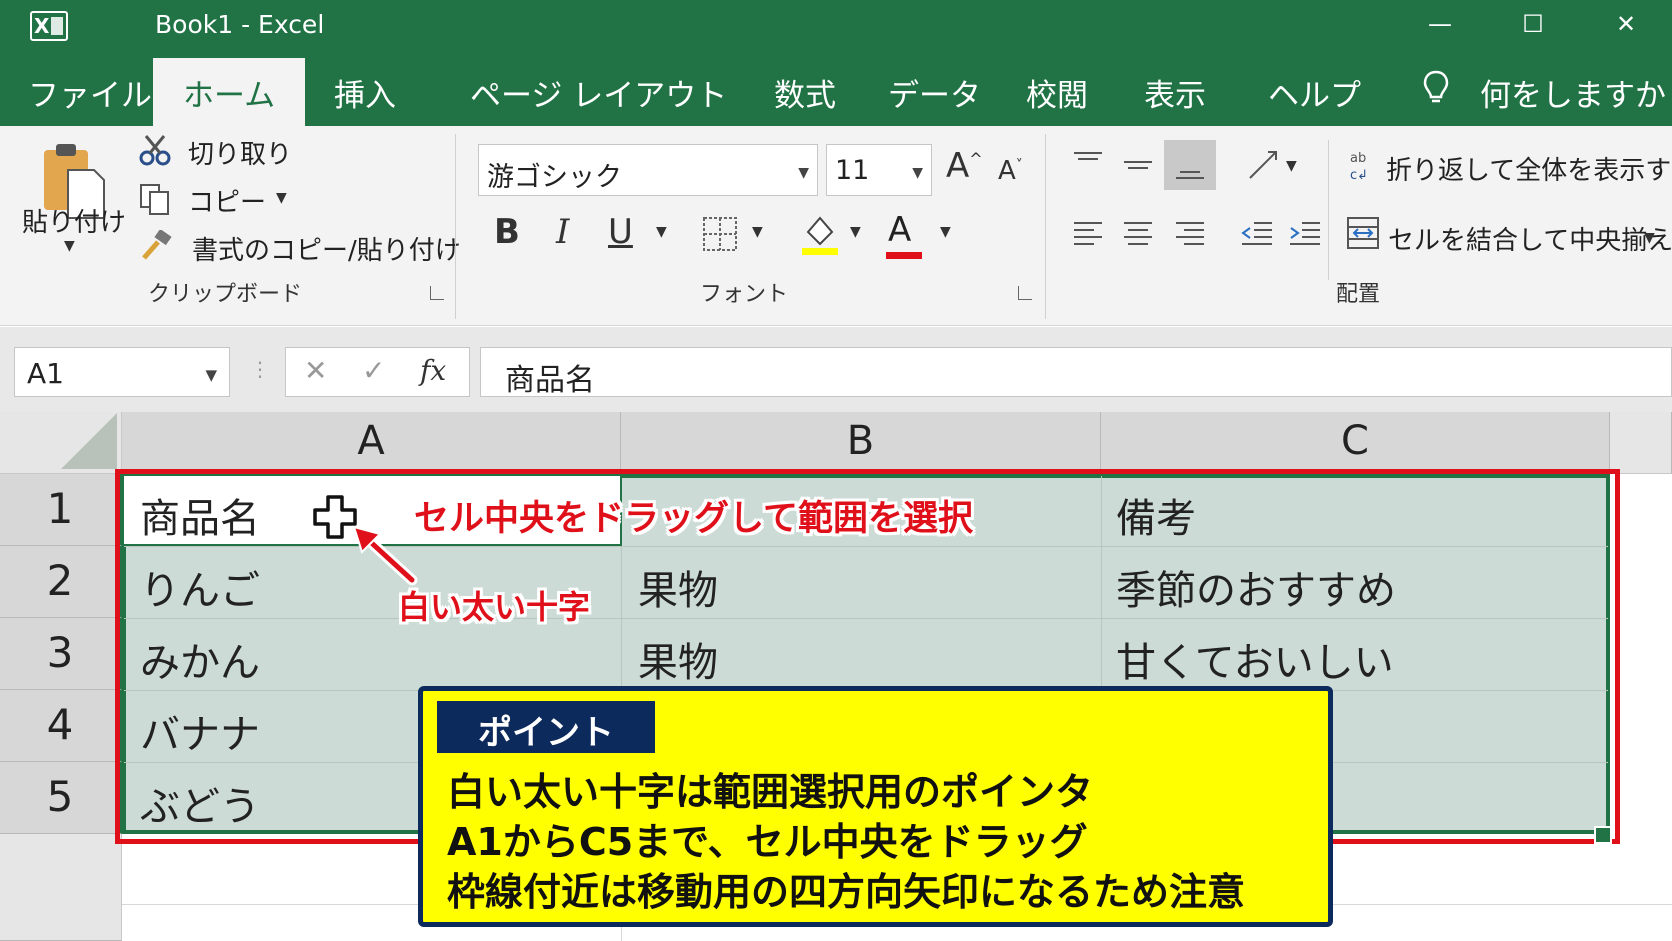  What do you see at coordinates (1138, 234) in the screenshot?
I see `align-center-icon` at bounding box center [1138, 234].